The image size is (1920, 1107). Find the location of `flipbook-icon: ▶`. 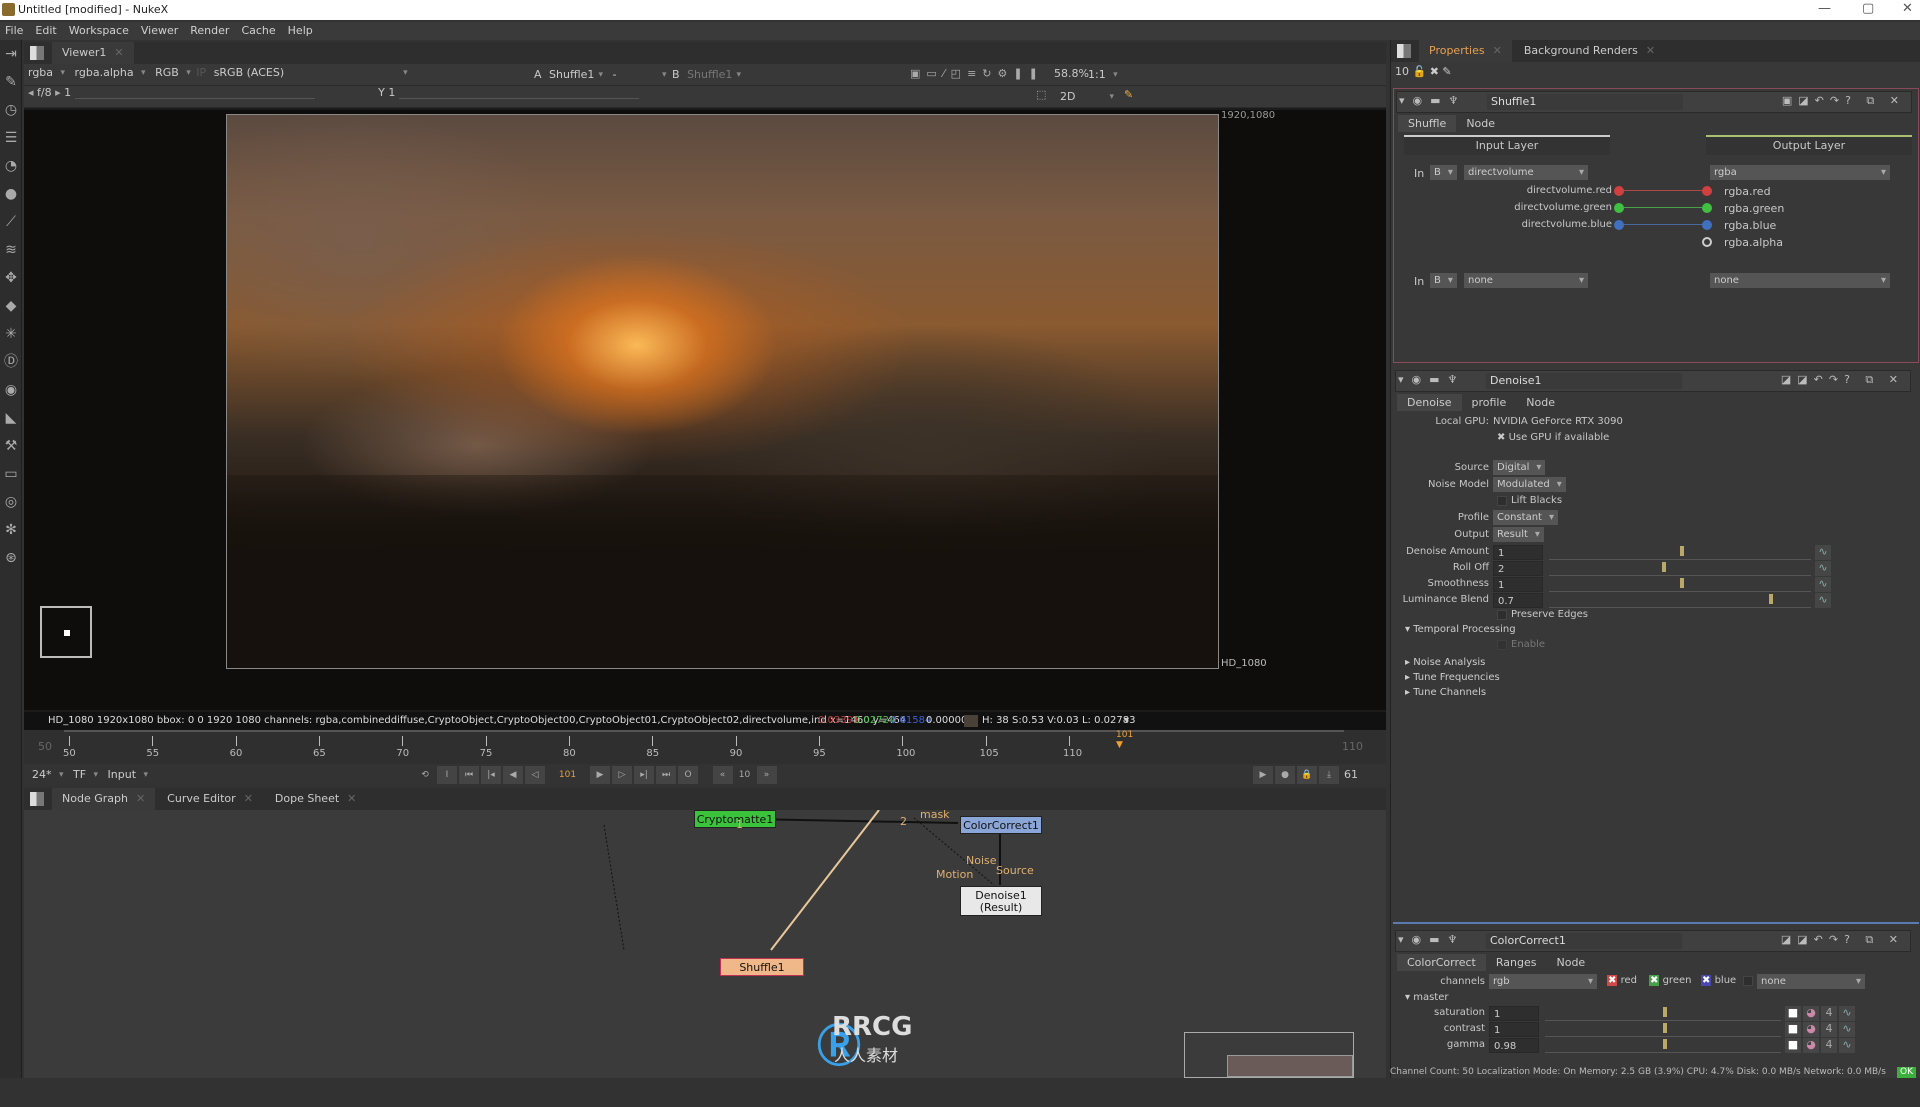

flipbook-icon: ▶ is located at coordinates (1263, 775).